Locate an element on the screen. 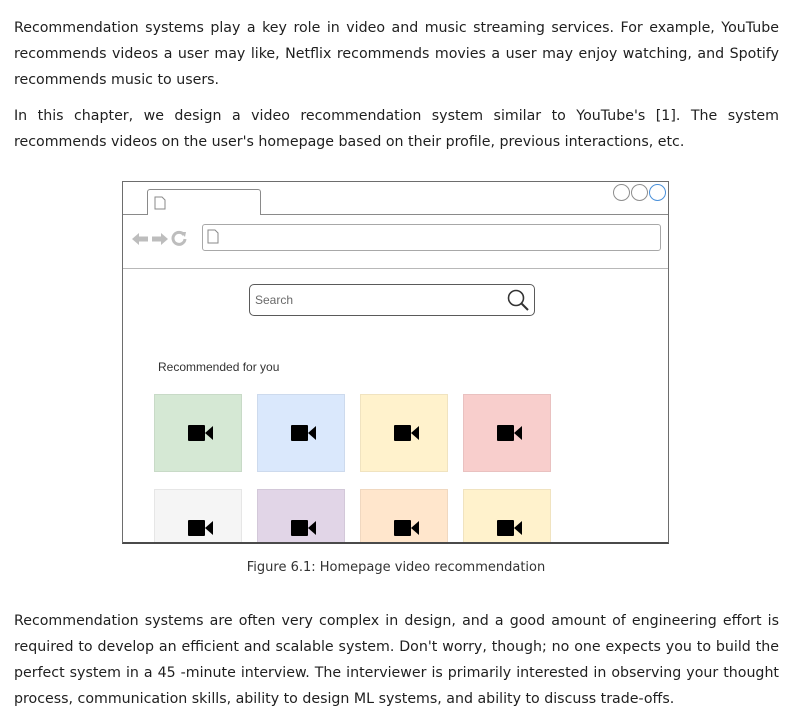 The width and height of the screenshot is (800, 720). forward-arrow-icon is located at coordinates (160, 240).